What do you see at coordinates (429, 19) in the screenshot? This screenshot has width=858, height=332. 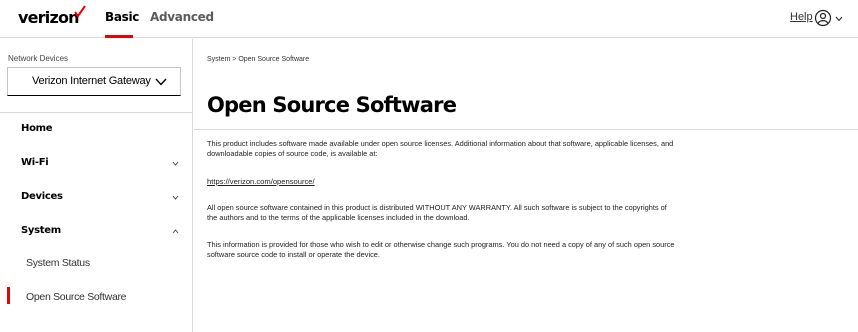 I see `top-bar: verizon Basic Advanced Help` at bounding box center [429, 19].